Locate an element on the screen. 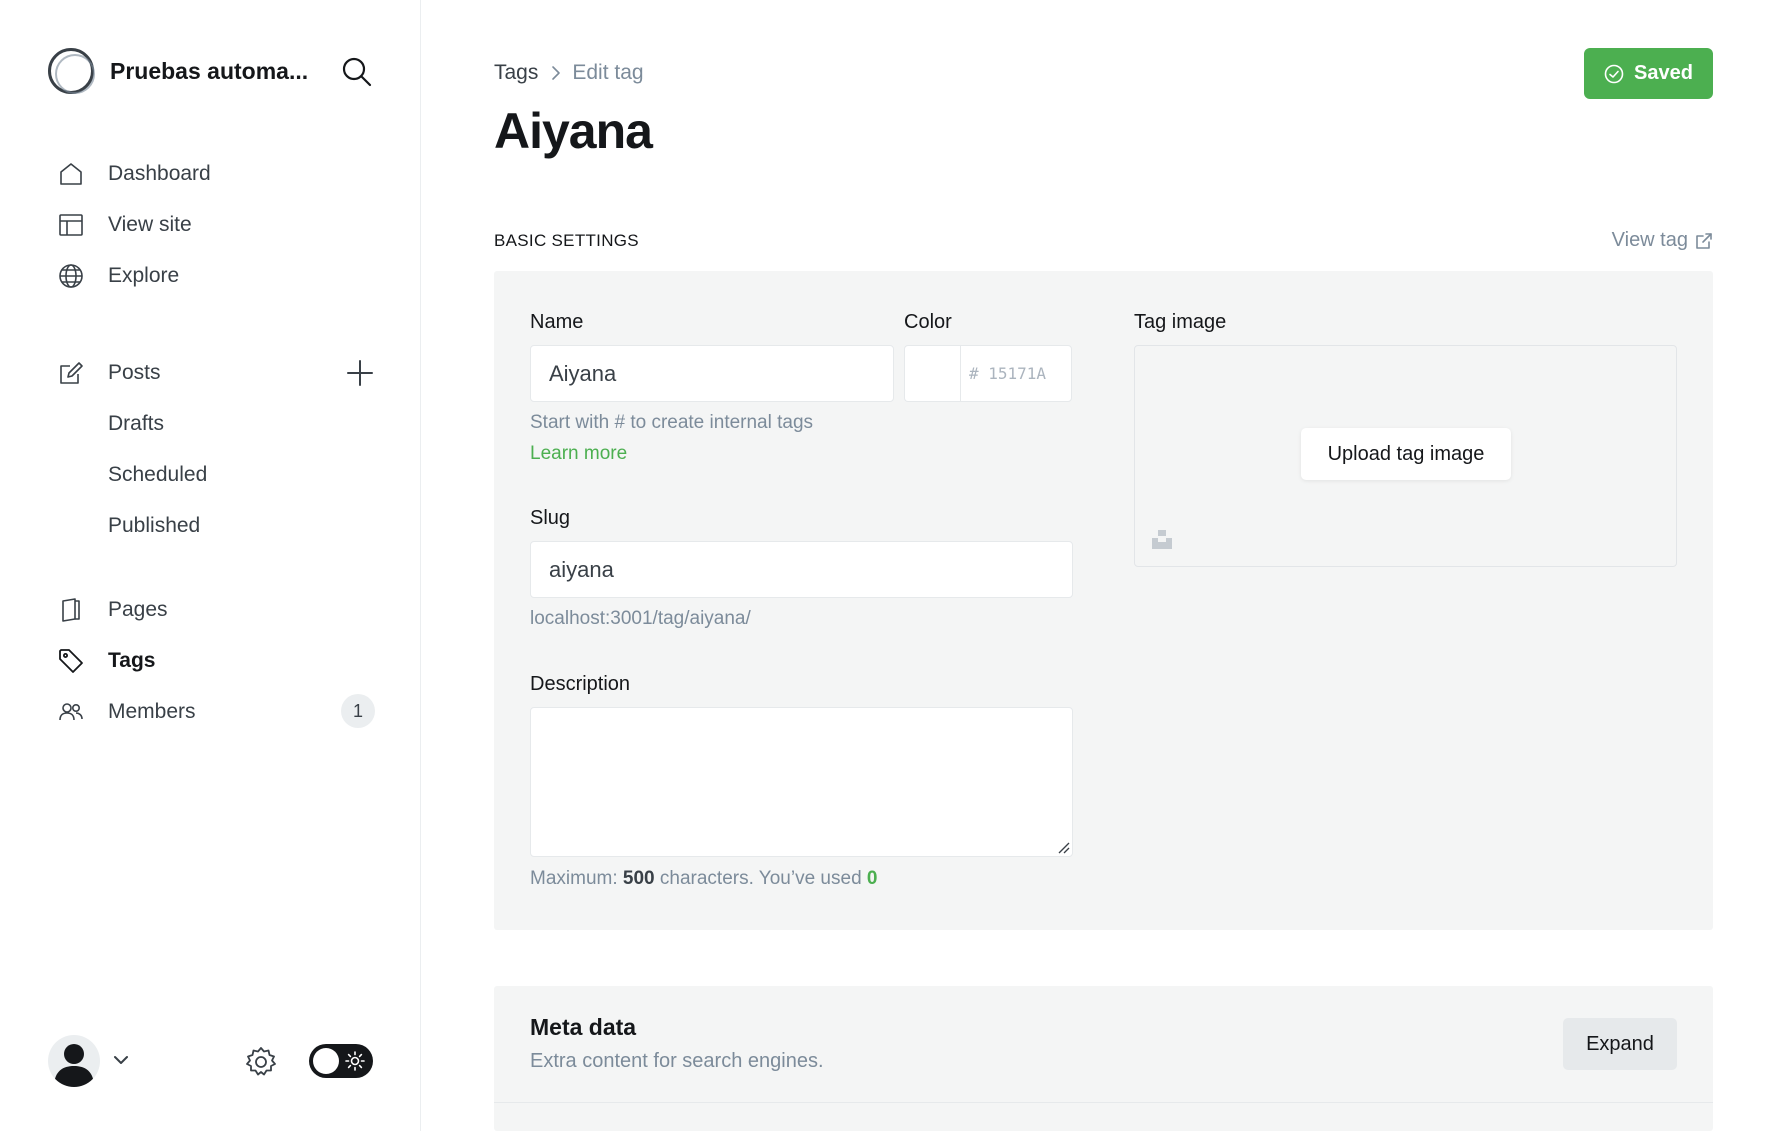  counter-prefix: Maximum: is located at coordinates (576, 878).